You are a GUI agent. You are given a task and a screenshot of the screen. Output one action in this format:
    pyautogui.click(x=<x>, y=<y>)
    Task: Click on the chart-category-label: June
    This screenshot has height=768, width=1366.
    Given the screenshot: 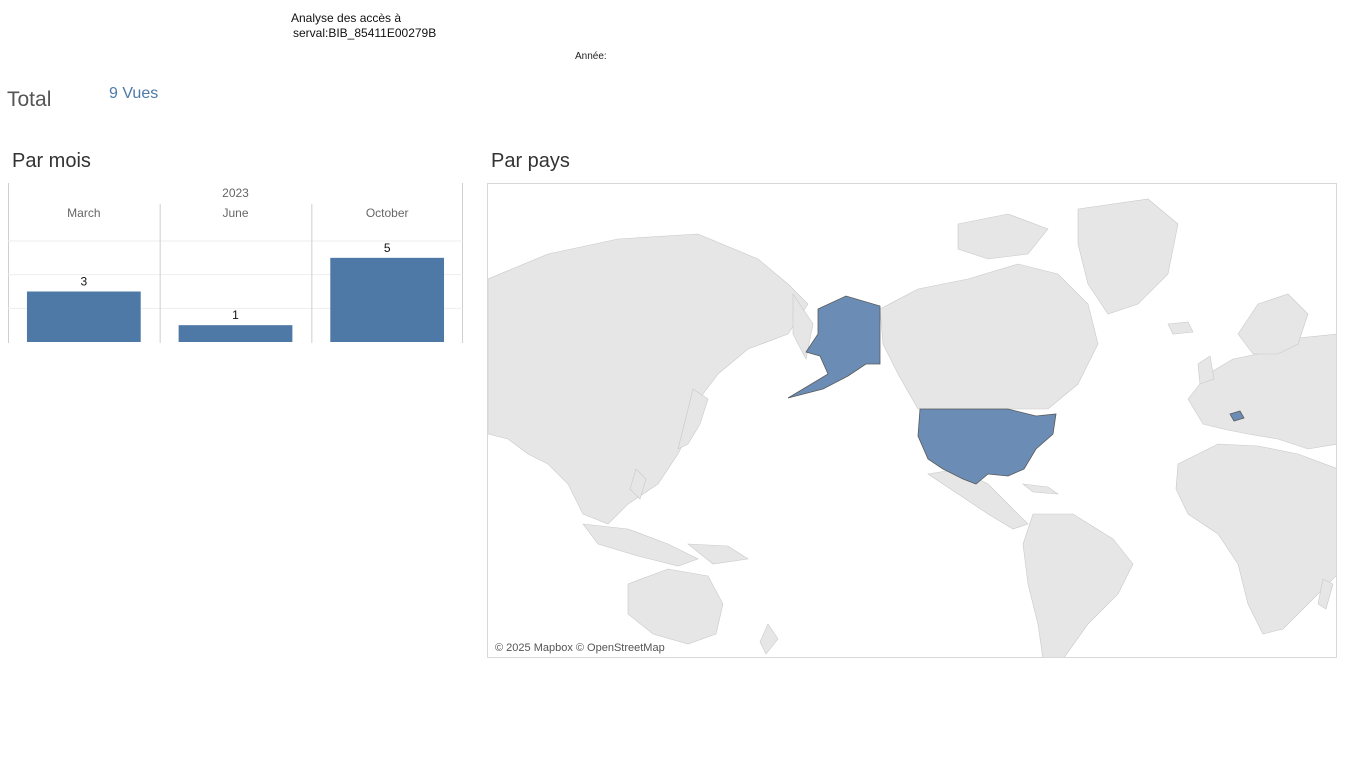 What is the action you would take?
    pyautogui.click(x=235, y=213)
    